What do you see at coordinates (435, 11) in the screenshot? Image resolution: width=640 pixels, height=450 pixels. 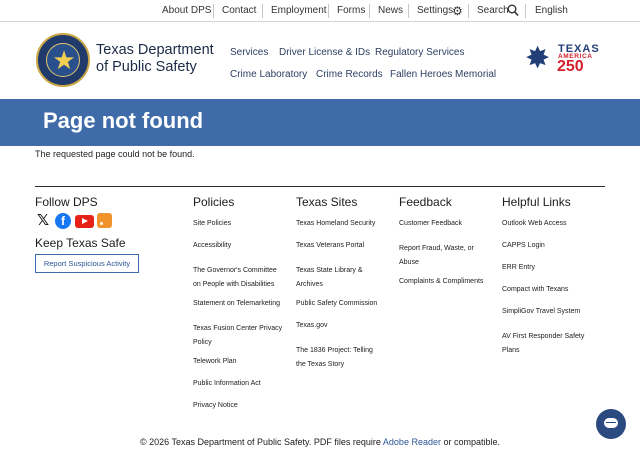 I see `utility-settings: Settings` at bounding box center [435, 11].